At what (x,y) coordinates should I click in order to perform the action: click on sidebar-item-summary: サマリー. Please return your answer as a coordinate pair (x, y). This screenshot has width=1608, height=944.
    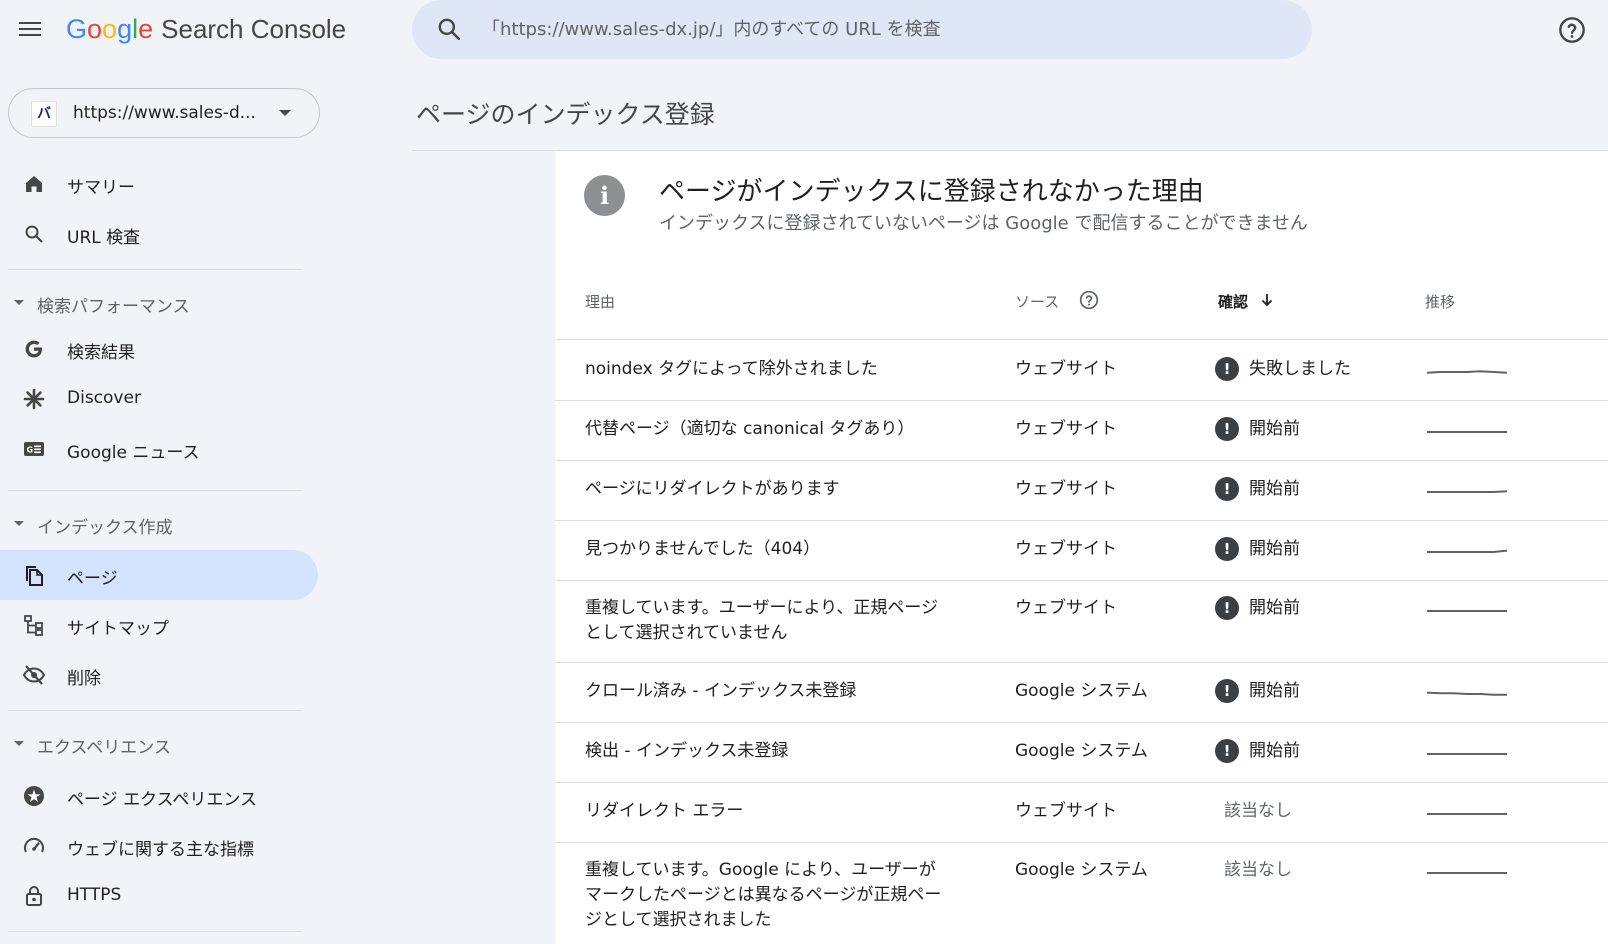
    Looking at the image, I should click on (159, 184).